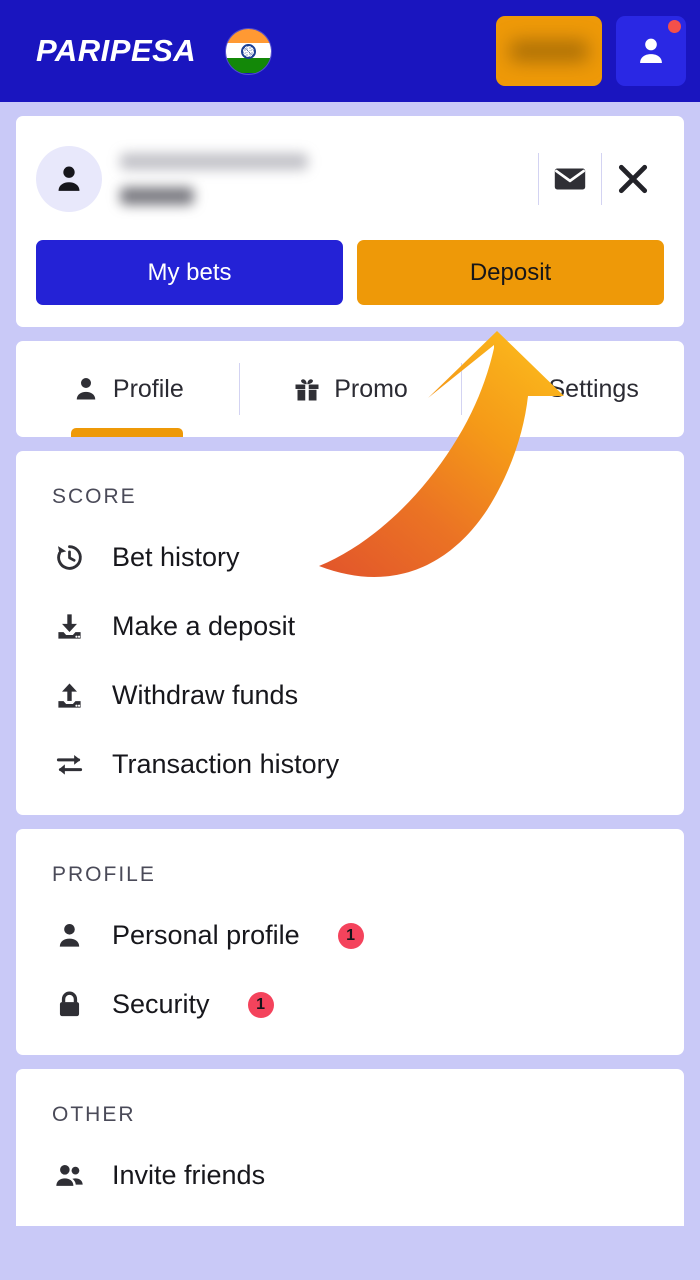  Describe the element at coordinates (350, 272) in the screenshot. I see `account-action-buttons: My bets Deposit` at that location.